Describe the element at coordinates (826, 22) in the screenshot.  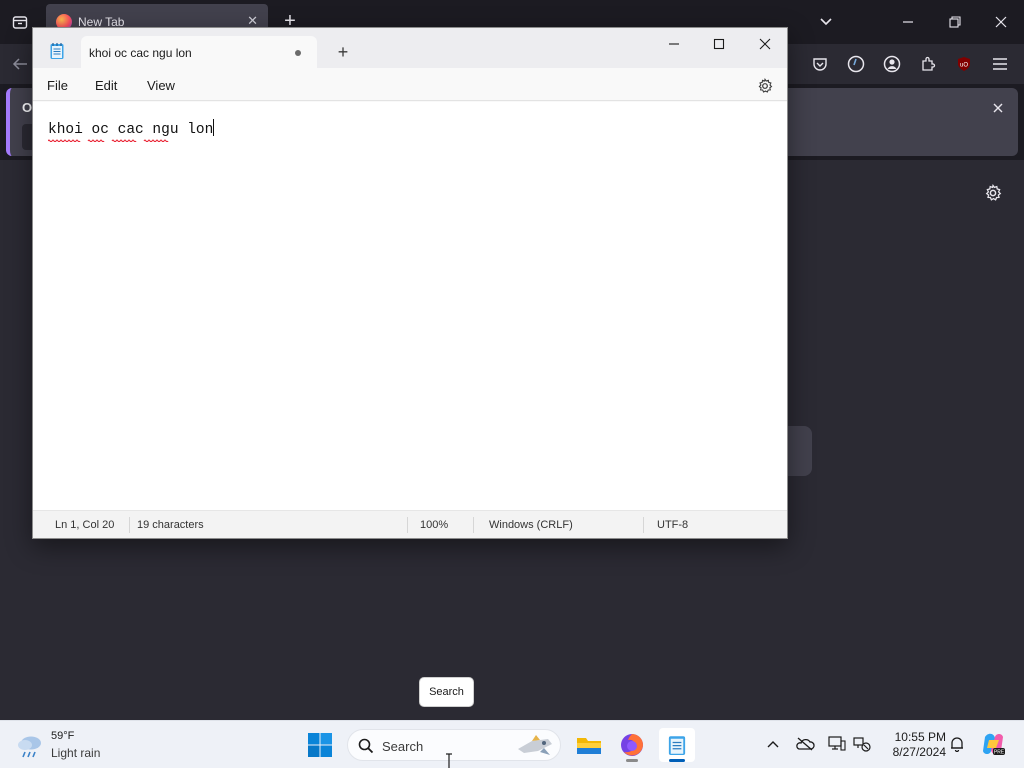
I see `chevron-down-icon` at that location.